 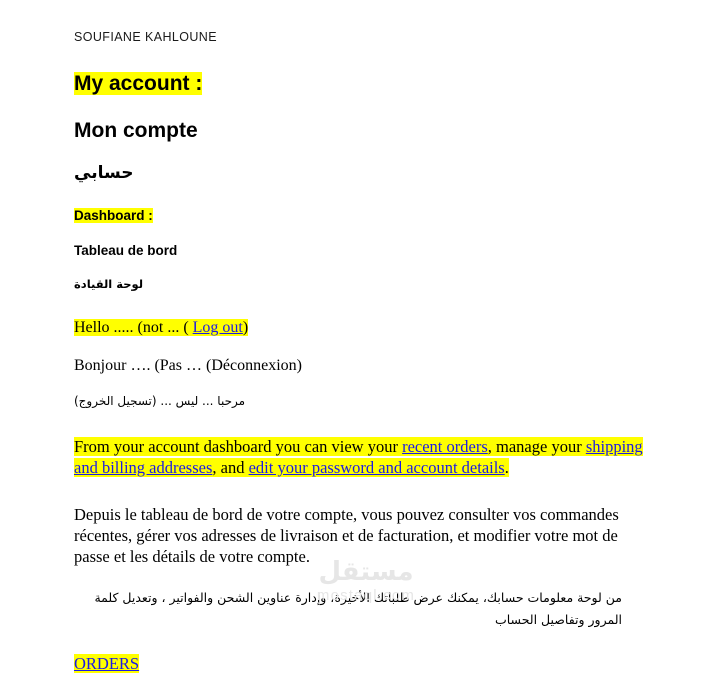 What do you see at coordinates (126, 250) in the screenshot?
I see `heading-dashboard-fr: Tableau de bord` at bounding box center [126, 250].